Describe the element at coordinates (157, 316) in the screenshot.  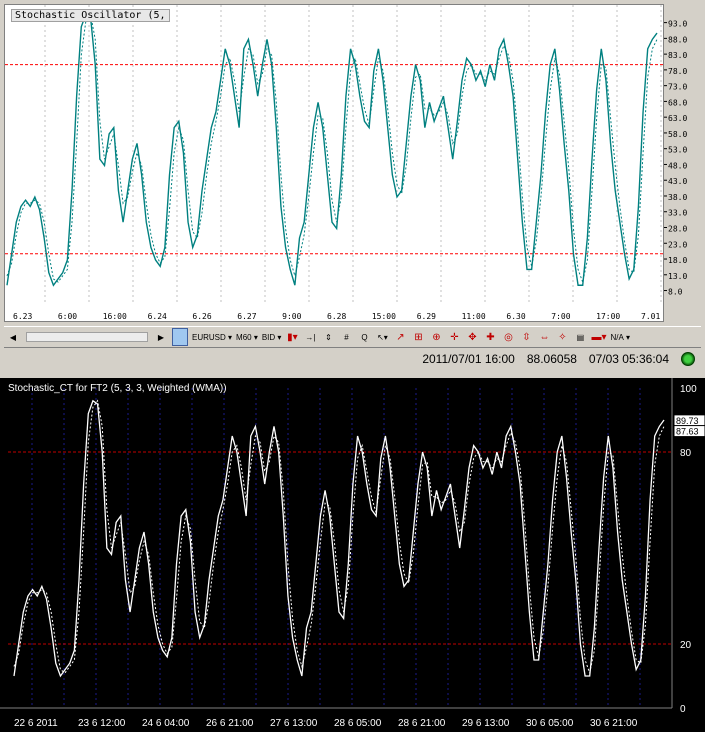
I see `top-x-tick-label: 6.24` at that location.